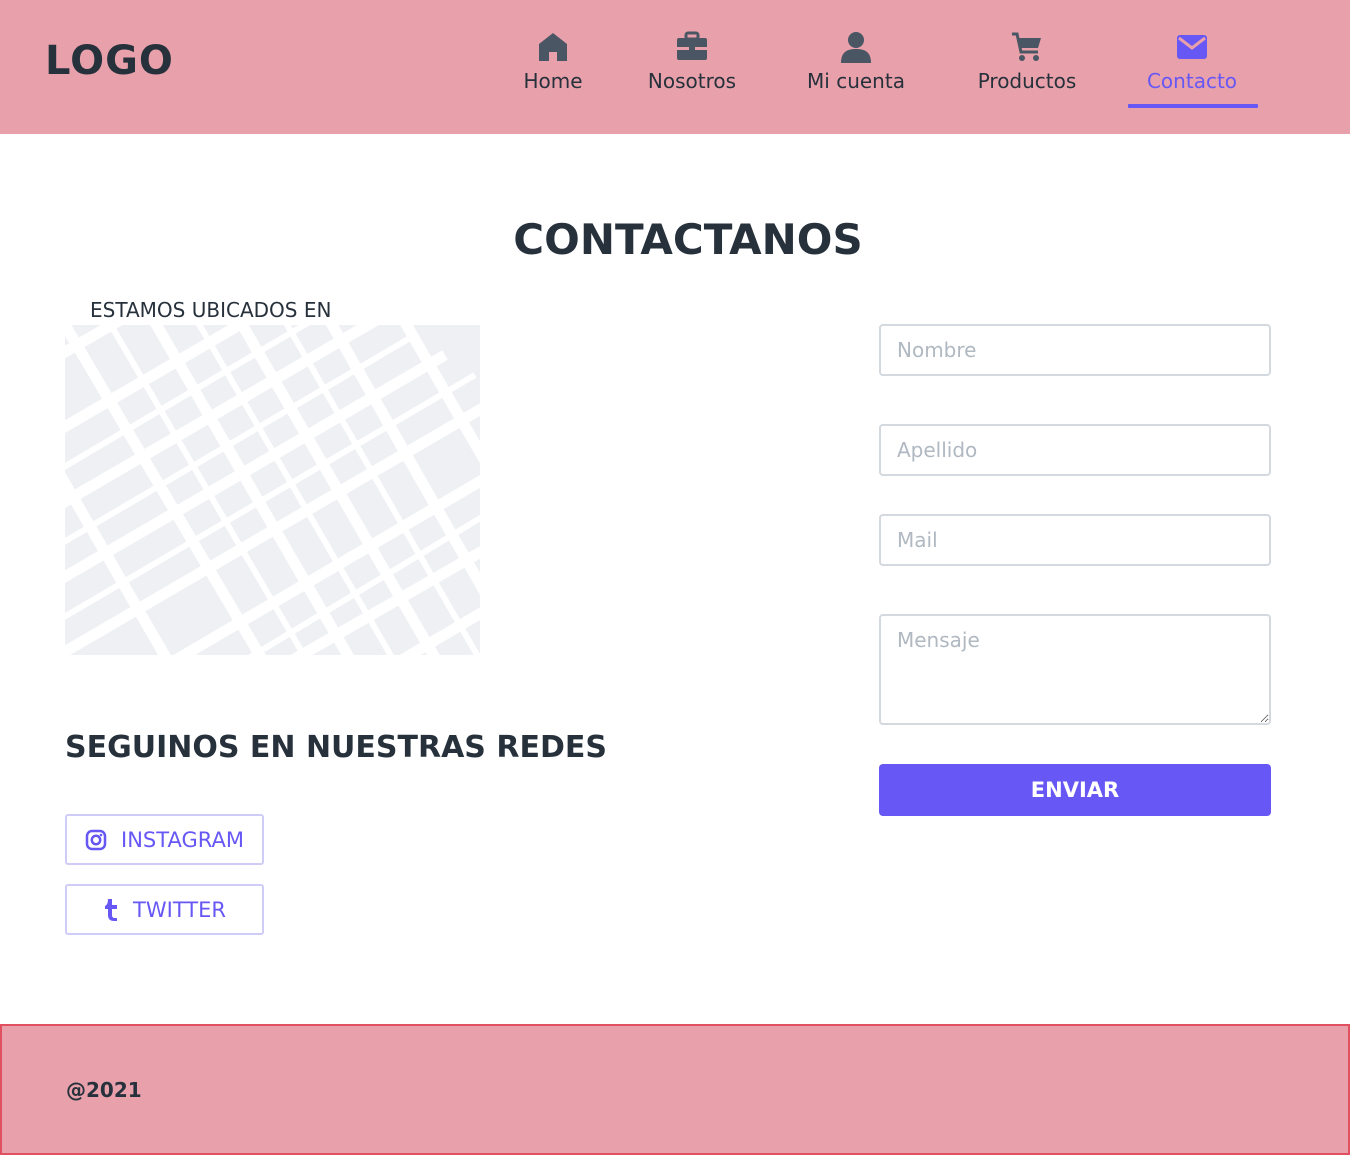 The width and height of the screenshot is (1350, 1155). I want to click on home-icon, so click(553, 47).